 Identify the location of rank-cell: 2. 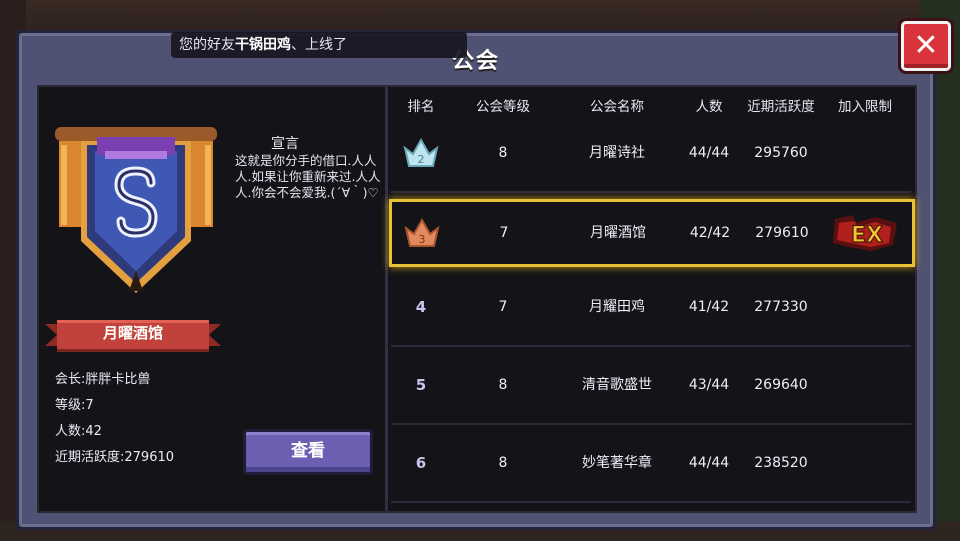
(421, 153).